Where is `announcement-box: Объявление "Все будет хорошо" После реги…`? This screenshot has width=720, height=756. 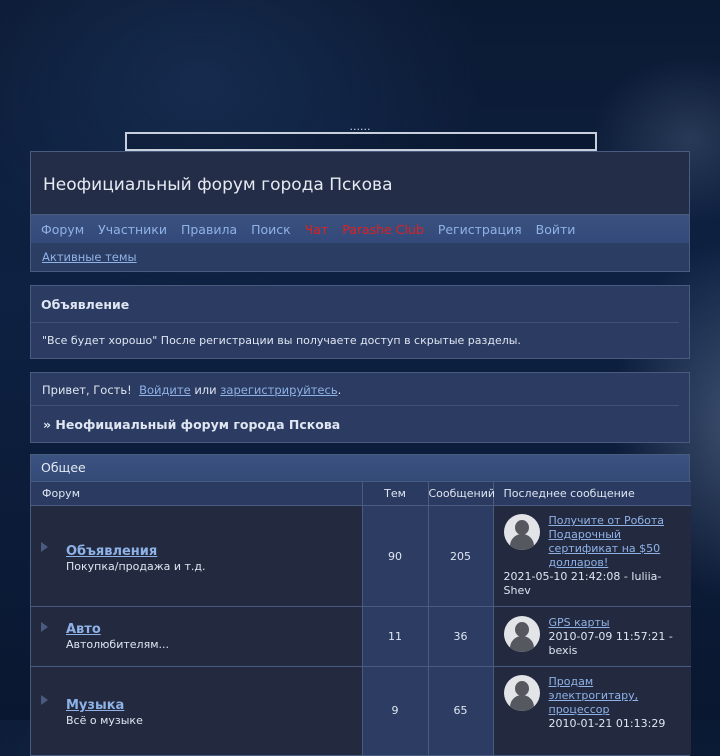 announcement-box: Объявление "Все будет хорошо" После реги… is located at coordinates (360, 322).